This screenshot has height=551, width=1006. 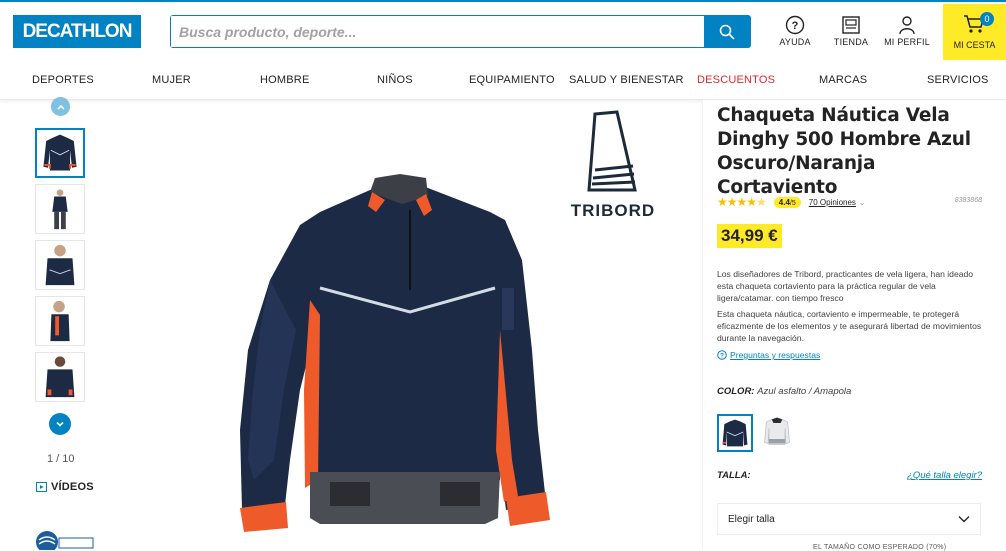 What do you see at coordinates (41, 487) in the screenshot?
I see `video-icon` at bounding box center [41, 487].